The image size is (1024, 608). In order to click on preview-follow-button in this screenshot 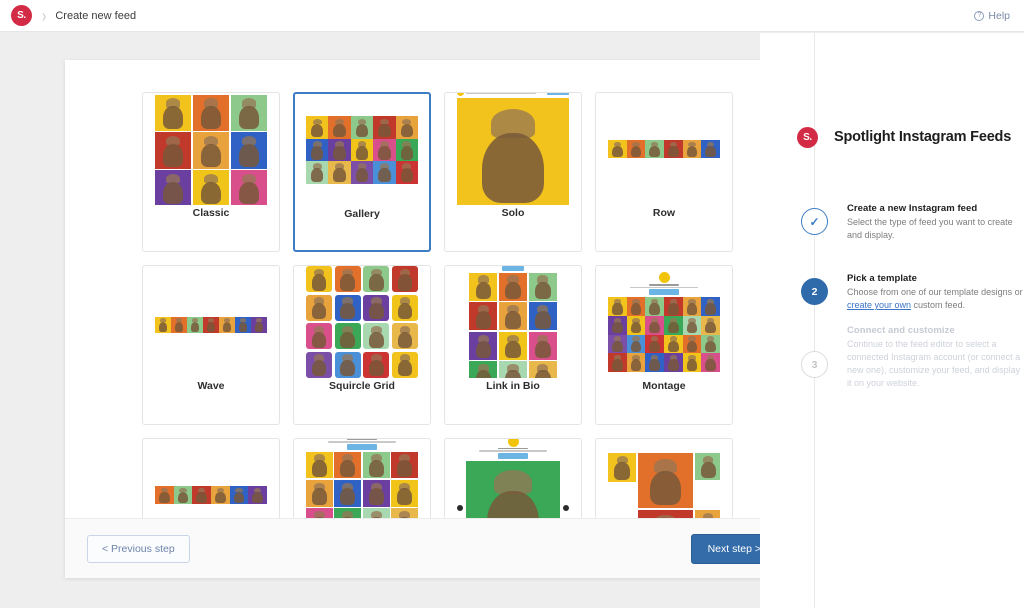, I will do `click(664, 292)`.